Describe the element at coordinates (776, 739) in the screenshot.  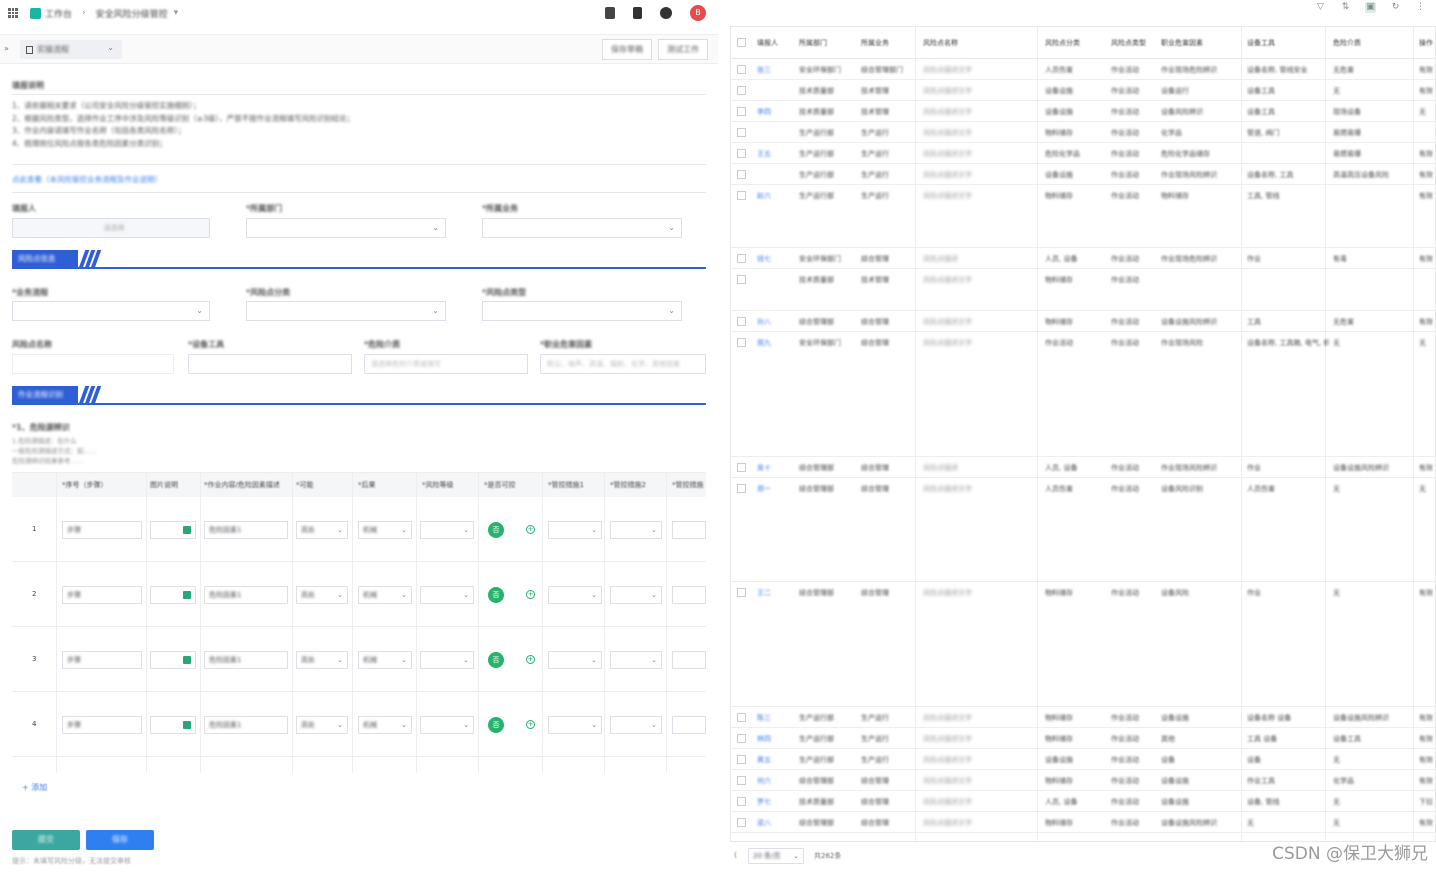
I see `table-cell: 林四` at that location.